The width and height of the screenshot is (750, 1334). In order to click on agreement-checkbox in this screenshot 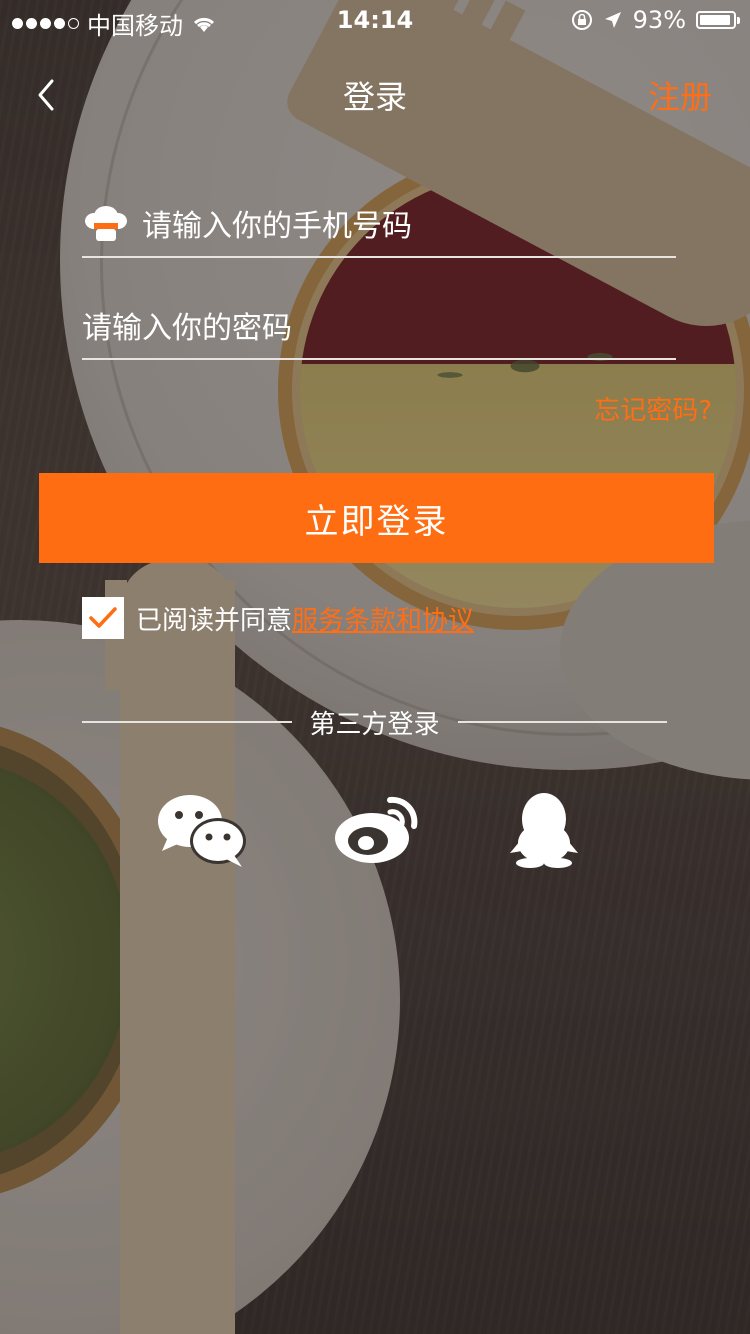, I will do `click(103, 618)`.